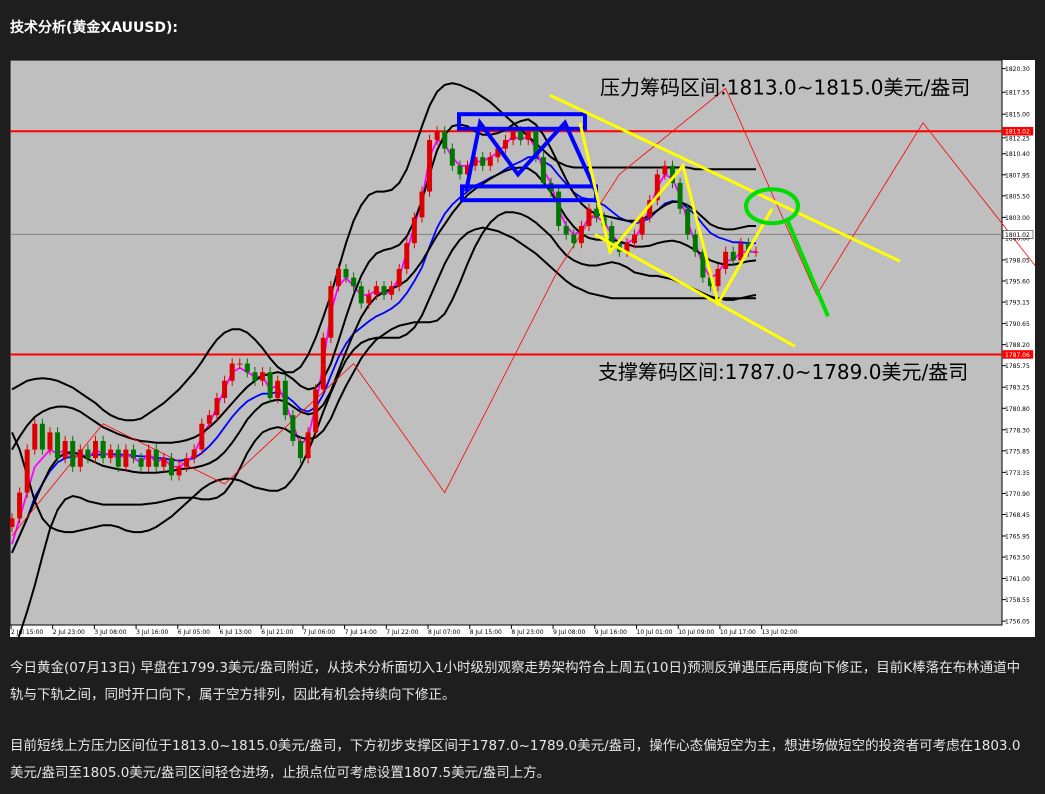 The width and height of the screenshot is (1045, 794). What do you see at coordinates (1017, 600) in the screenshot?
I see `y-tick-label: 1758.55` at bounding box center [1017, 600].